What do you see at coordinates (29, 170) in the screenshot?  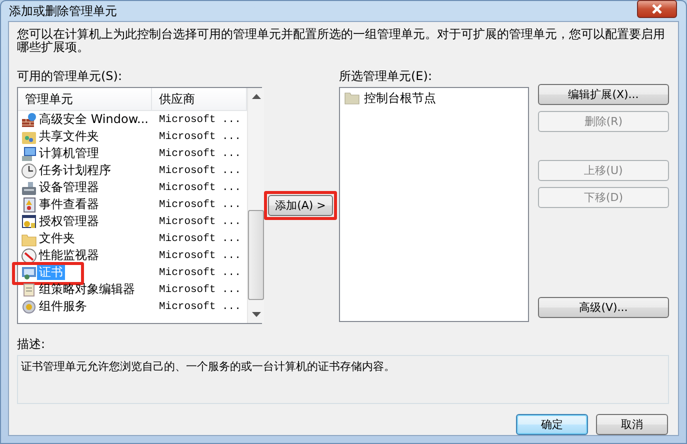 I see `clock-icon` at bounding box center [29, 170].